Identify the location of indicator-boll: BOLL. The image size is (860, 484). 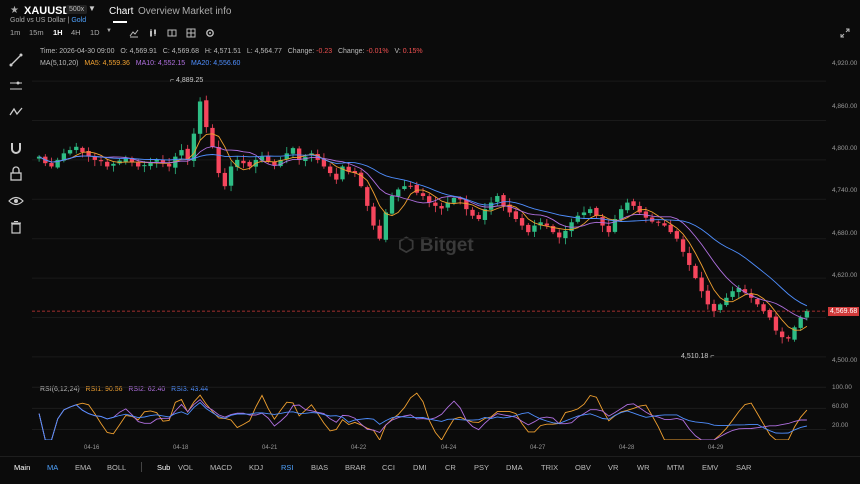
(116, 467).